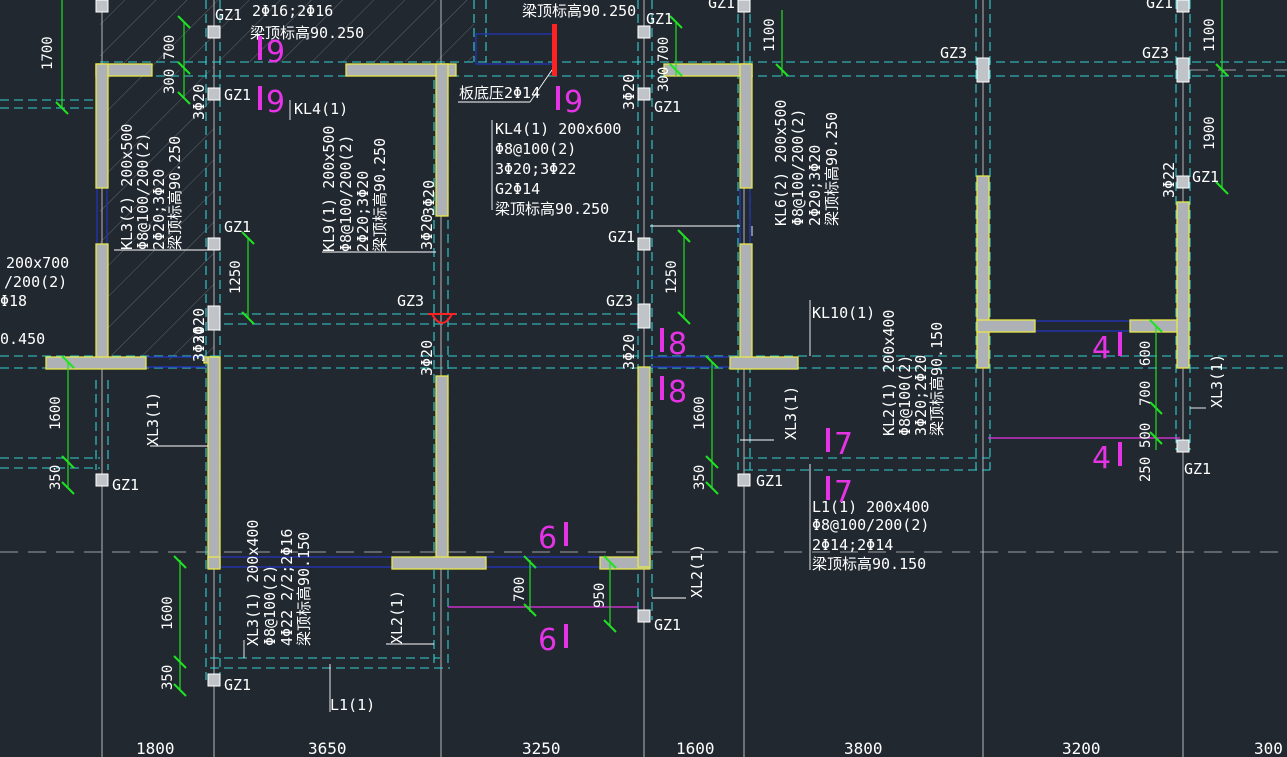 The height and width of the screenshot is (757, 1287). What do you see at coordinates (1146, 435) in the screenshot?
I see `dimension-text: 500` at bounding box center [1146, 435].